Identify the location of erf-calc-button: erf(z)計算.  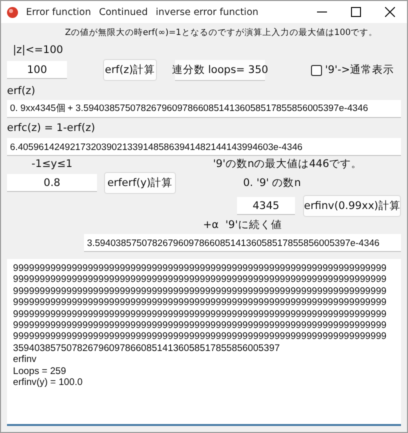
(130, 70).